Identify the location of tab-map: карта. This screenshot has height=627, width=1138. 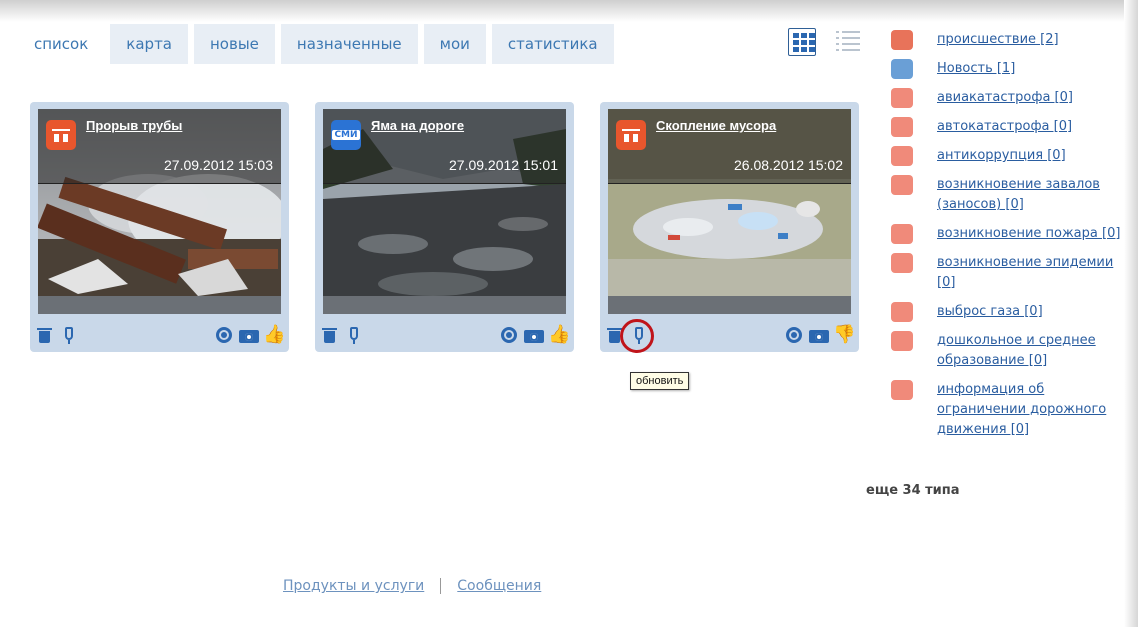
(149, 44).